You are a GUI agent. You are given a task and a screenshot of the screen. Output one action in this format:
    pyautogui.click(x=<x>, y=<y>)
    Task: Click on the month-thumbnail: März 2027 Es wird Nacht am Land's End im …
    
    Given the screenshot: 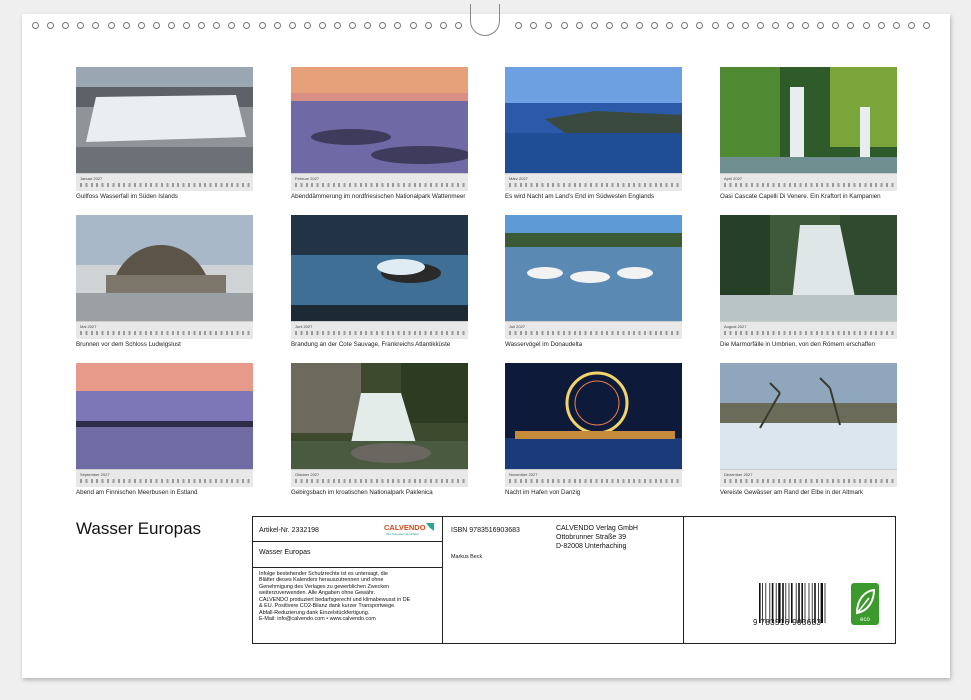 What is the action you would take?
    pyautogui.click(x=593, y=133)
    